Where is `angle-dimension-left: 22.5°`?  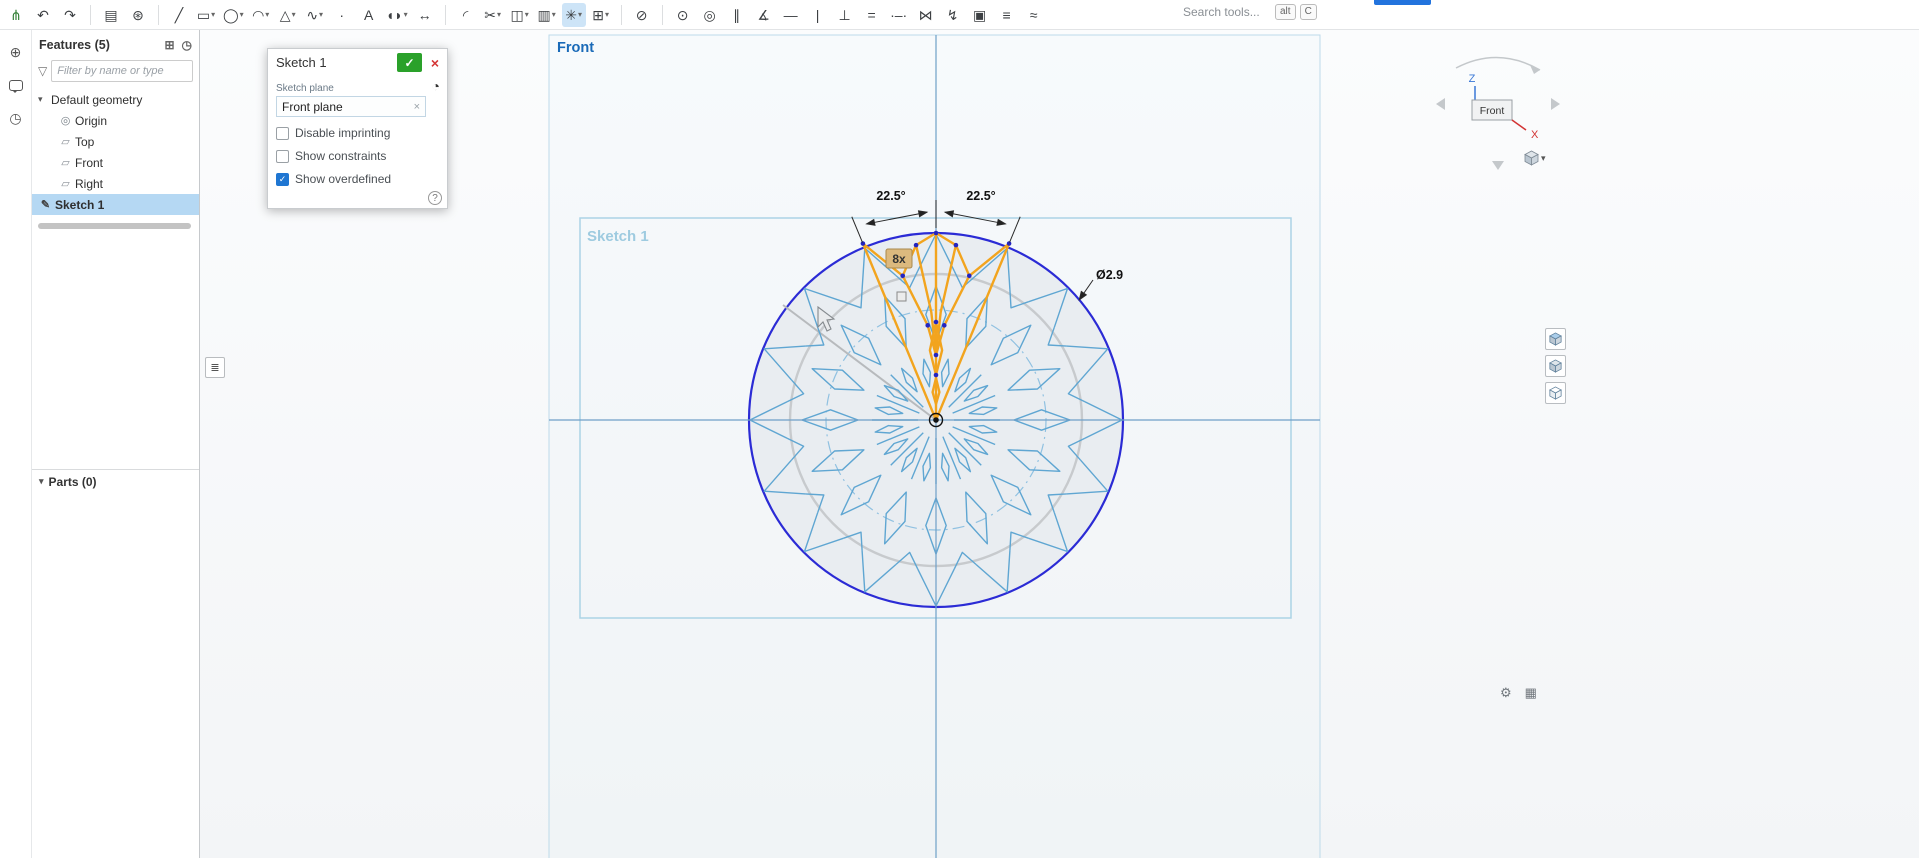 angle-dimension-left: 22.5° is located at coordinates (890, 196).